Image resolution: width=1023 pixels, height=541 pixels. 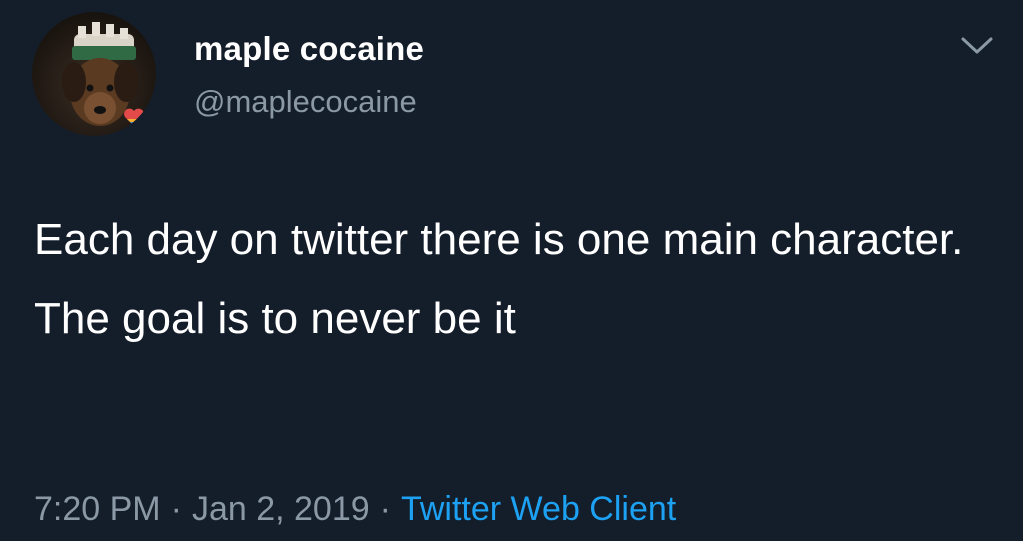 What do you see at coordinates (103, 74) in the screenshot?
I see `dog-avatar-image` at bounding box center [103, 74].